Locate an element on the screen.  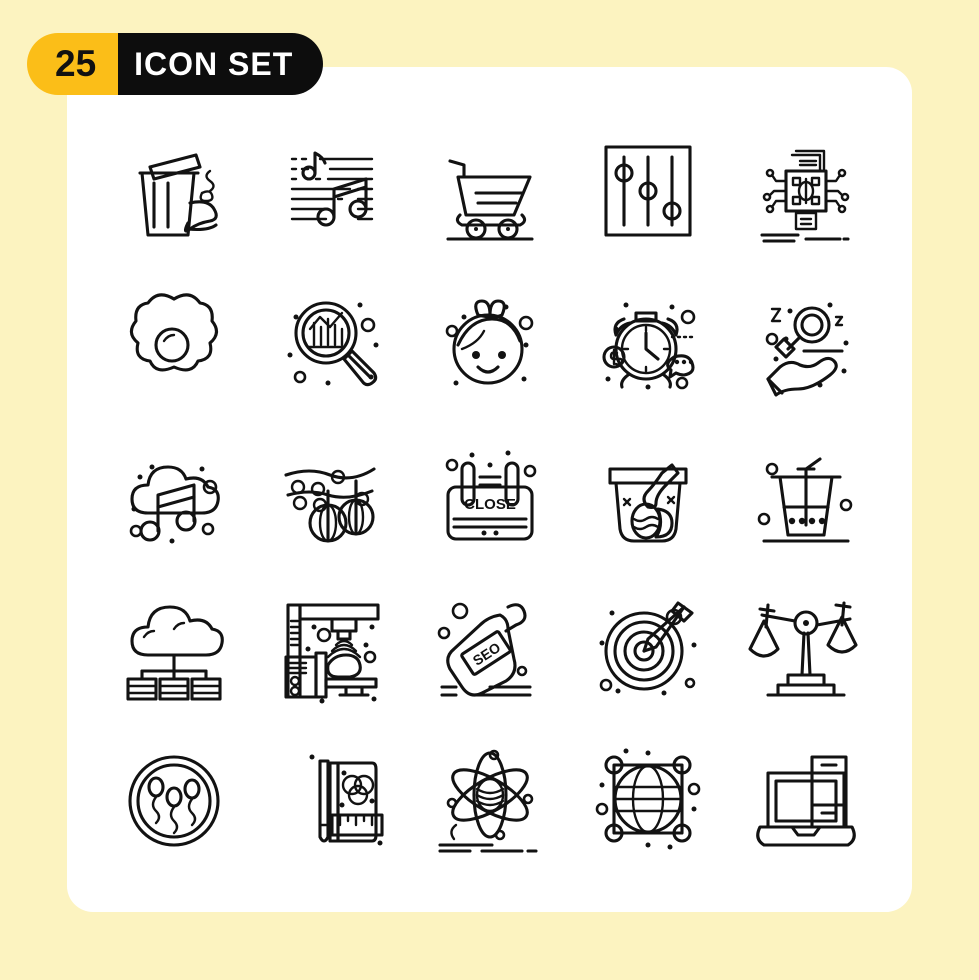
icon-cell-shopping-cart is located at coordinates (490, 191).